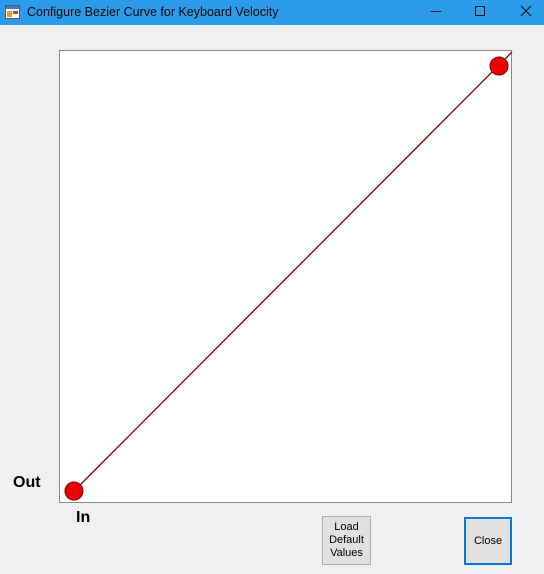 The width and height of the screenshot is (544, 574). I want to click on maximize-icon, so click(480, 13).